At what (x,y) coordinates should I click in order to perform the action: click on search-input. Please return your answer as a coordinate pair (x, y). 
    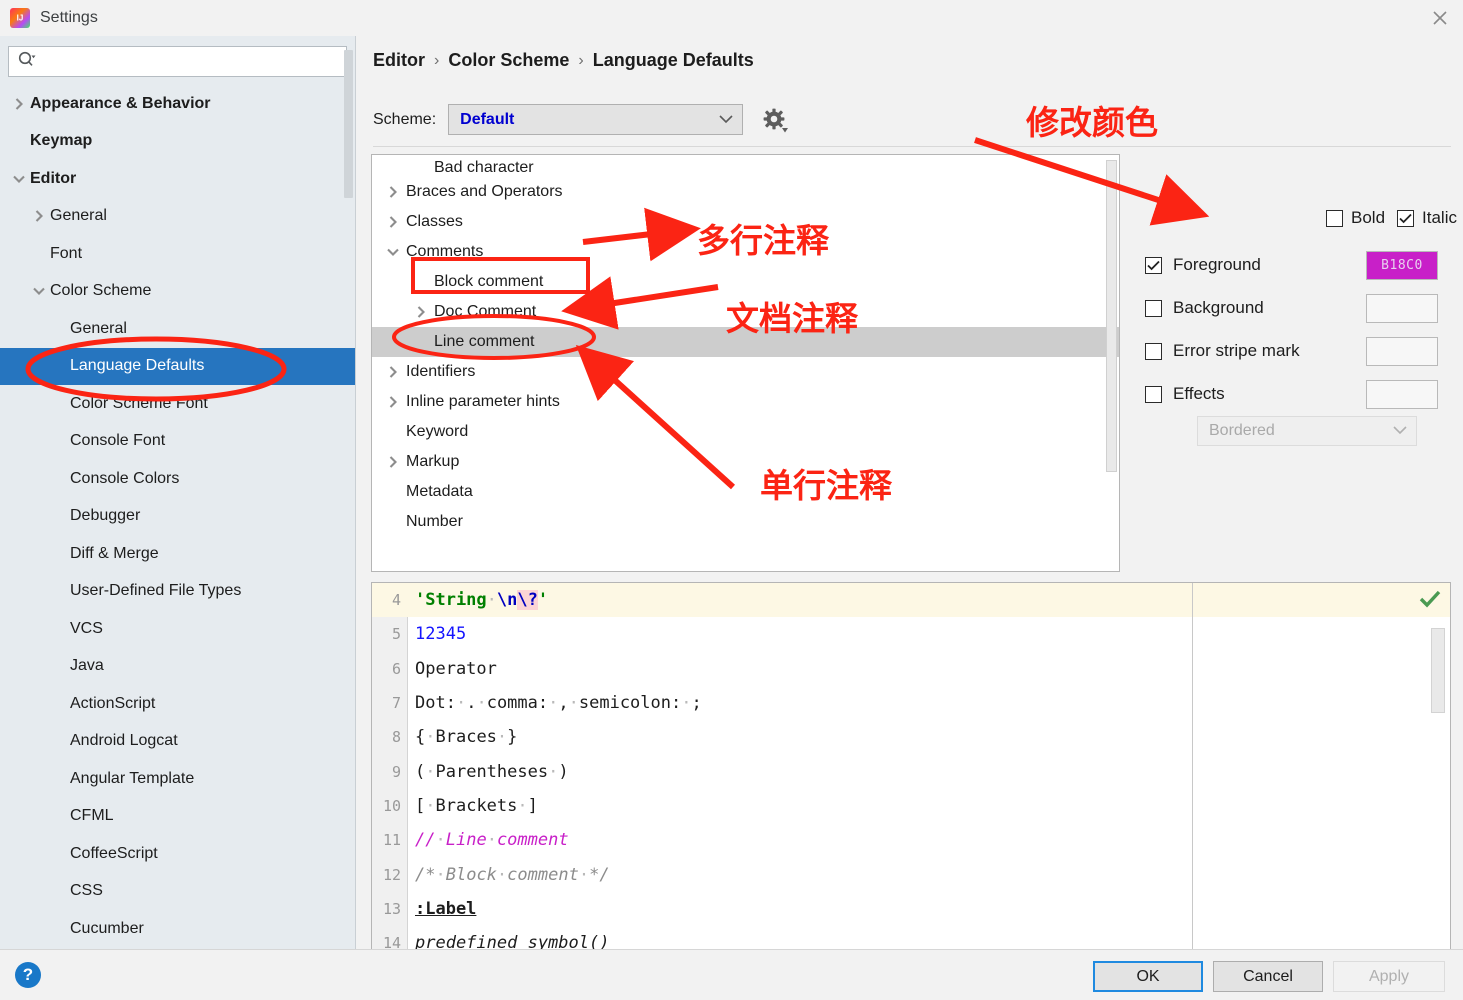
    Looking at the image, I should click on (191, 61).